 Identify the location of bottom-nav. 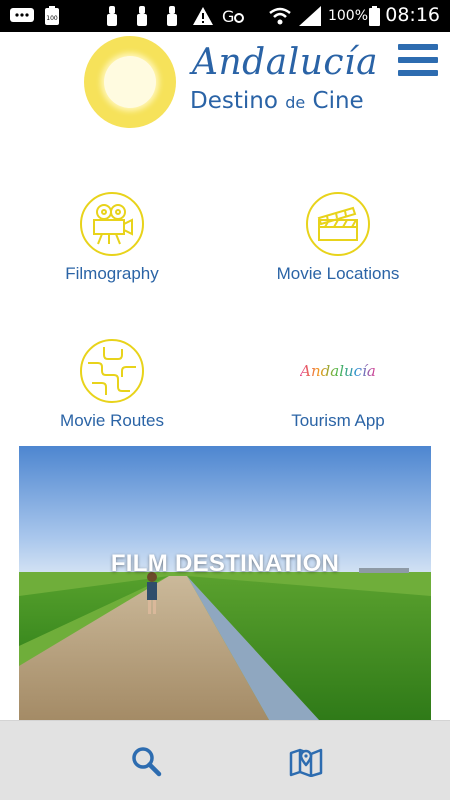
(225, 760).